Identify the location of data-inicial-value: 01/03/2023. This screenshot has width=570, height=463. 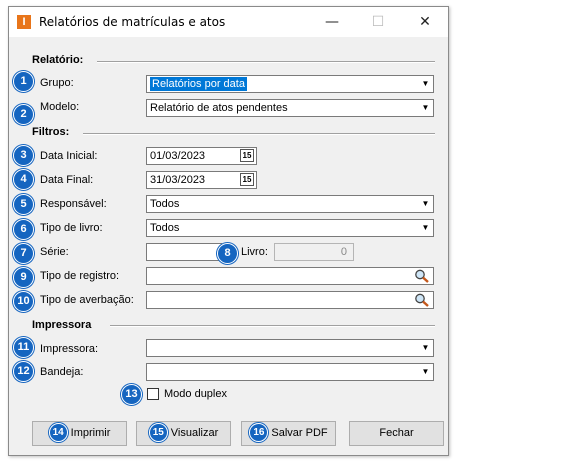
(178, 156).